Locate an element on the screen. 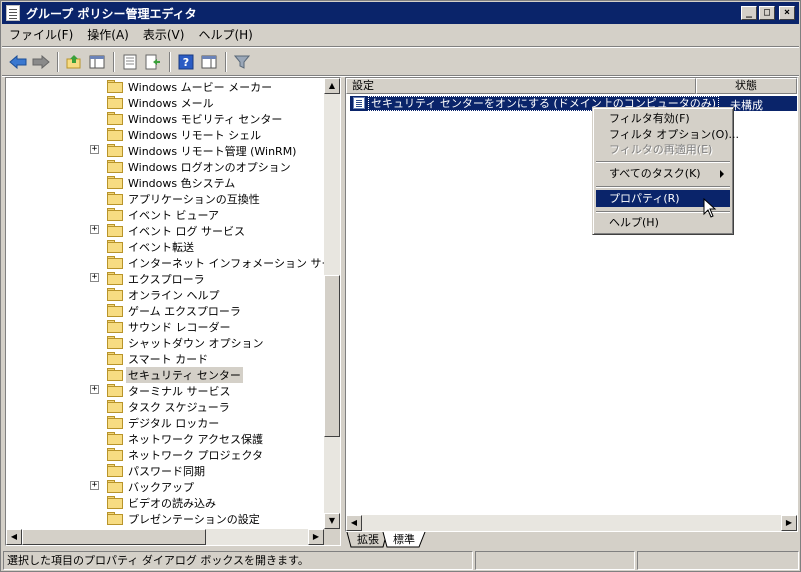 The width and height of the screenshot is (801, 572). tree-item: ネットワーク アクセス保護 is located at coordinates (165, 438).